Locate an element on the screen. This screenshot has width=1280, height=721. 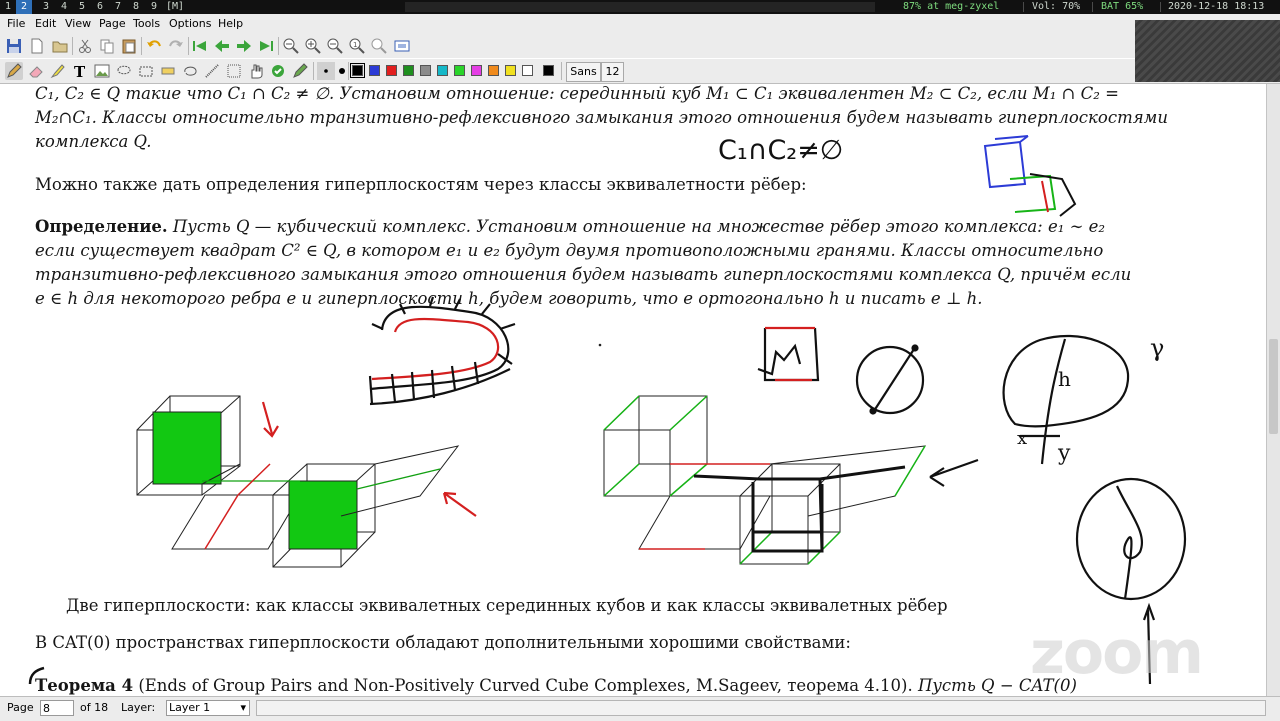
cut-icon is located at coordinates (85, 46).